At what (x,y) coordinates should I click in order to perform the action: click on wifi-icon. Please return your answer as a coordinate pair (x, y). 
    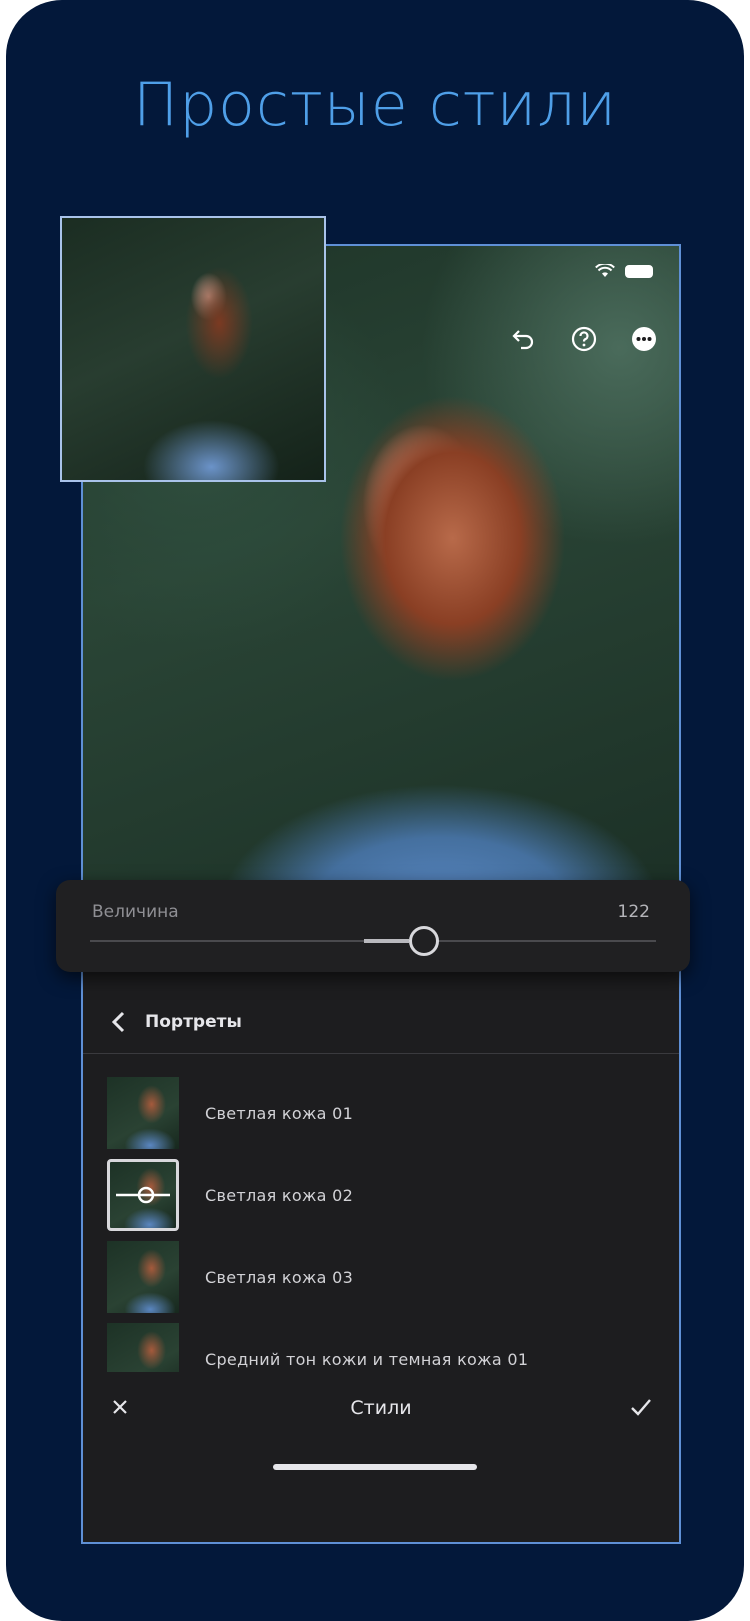
    Looking at the image, I should click on (605, 270).